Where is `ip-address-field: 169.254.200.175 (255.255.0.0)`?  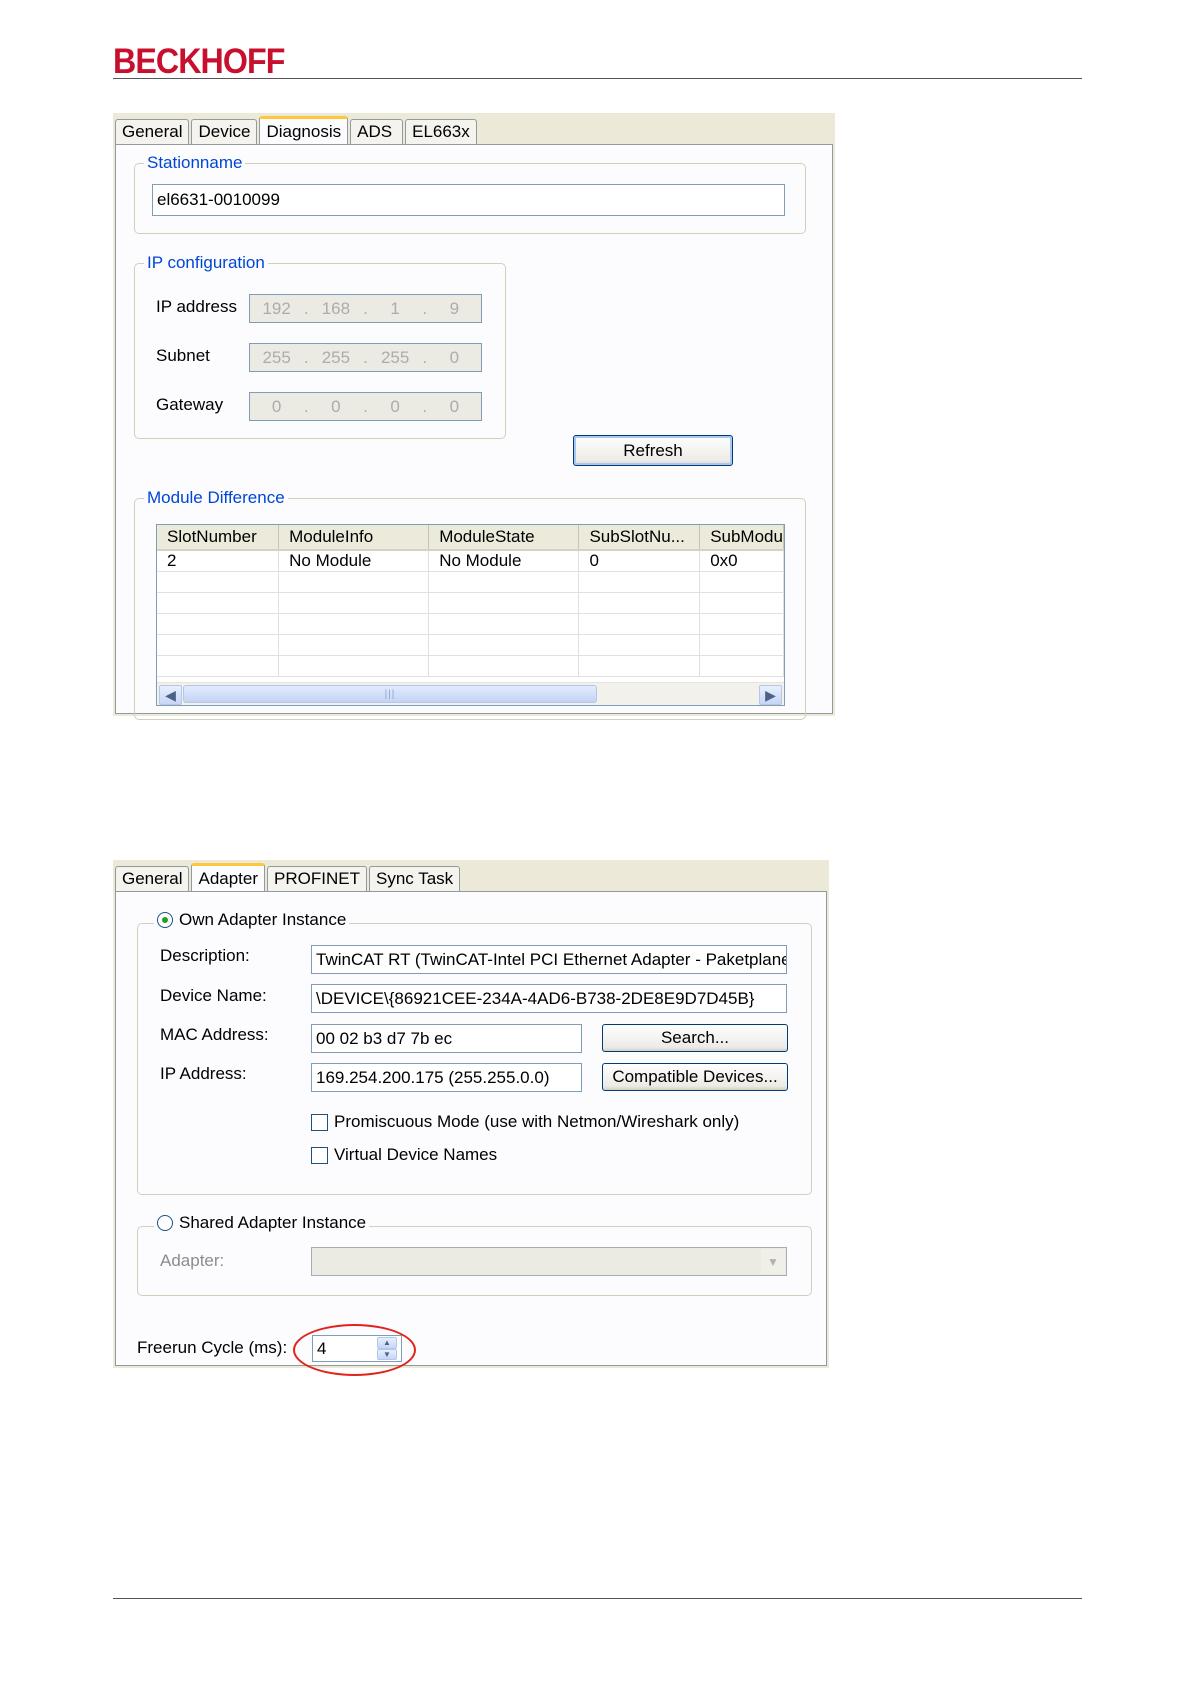 ip-address-field: 169.254.200.175 (255.255.0.0) is located at coordinates (446, 1077).